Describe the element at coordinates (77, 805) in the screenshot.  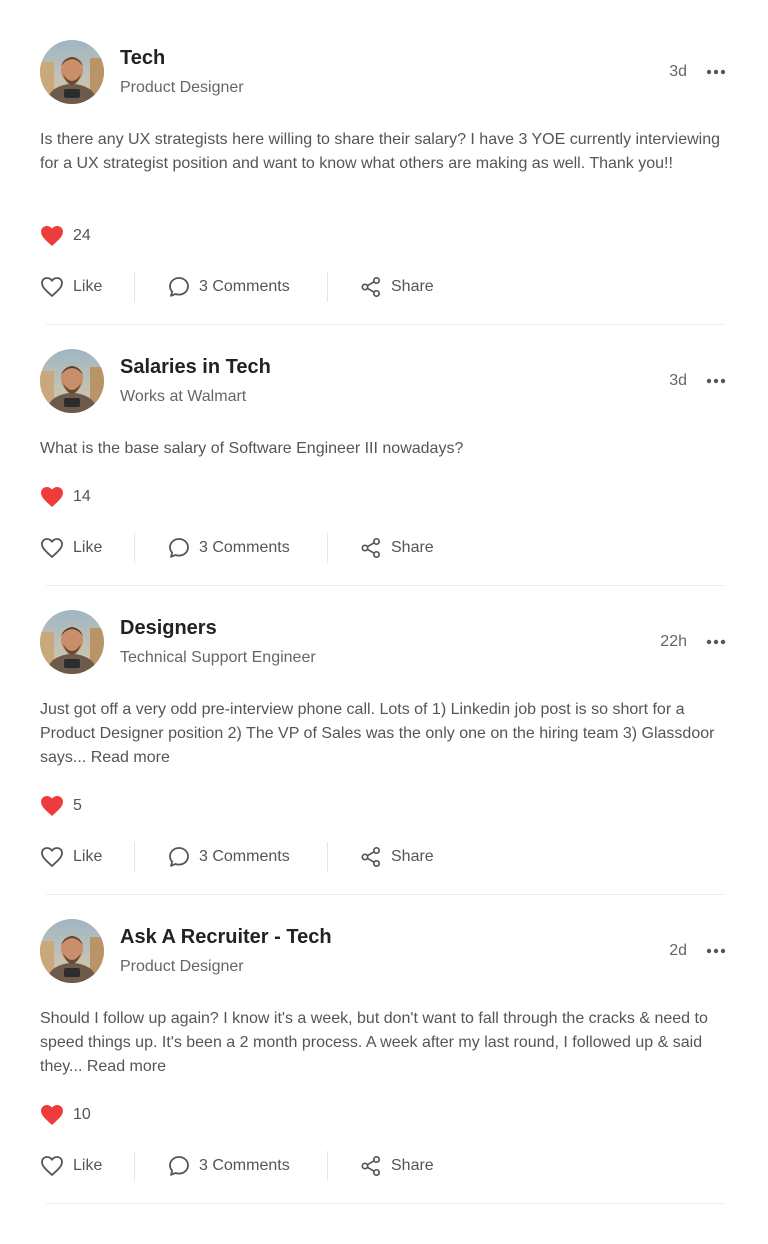
I see `like-count: 5` at that location.